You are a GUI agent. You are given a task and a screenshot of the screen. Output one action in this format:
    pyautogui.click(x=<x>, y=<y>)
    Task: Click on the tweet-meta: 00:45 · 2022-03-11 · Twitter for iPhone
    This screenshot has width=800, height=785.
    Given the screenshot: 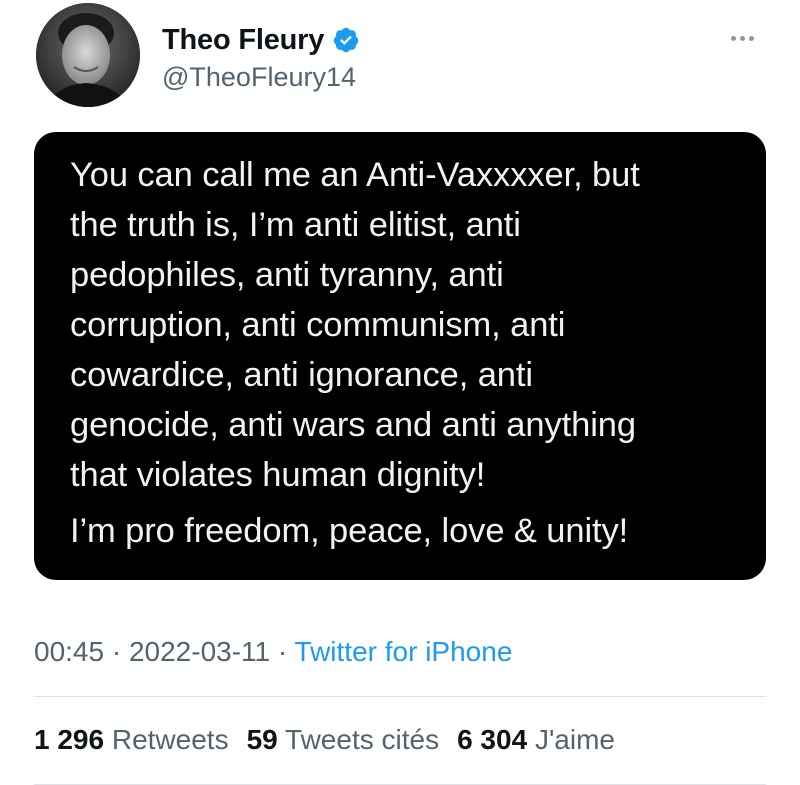 What is the action you would take?
    pyautogui.click(x=273, y=652)
    